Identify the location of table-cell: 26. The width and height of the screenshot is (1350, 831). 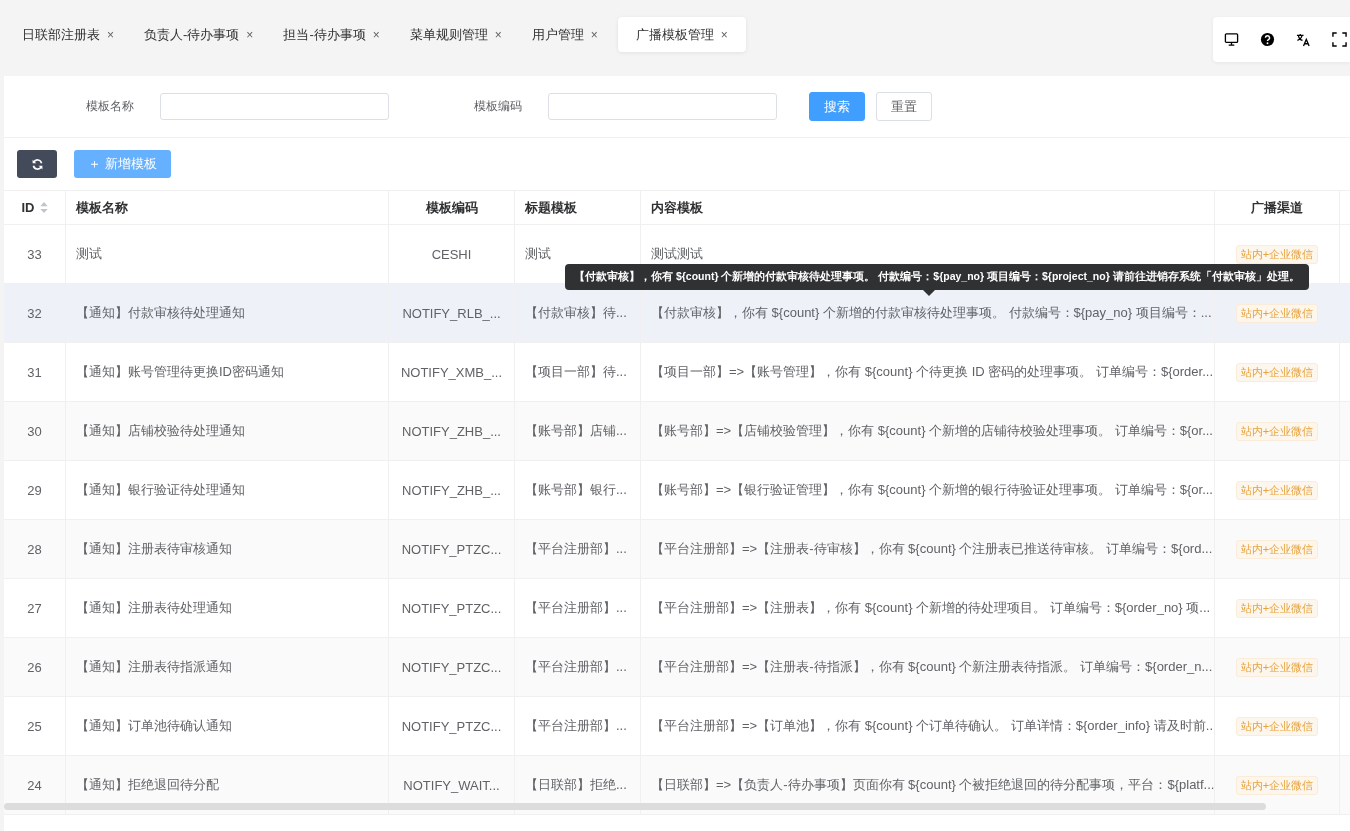
(34, 667).